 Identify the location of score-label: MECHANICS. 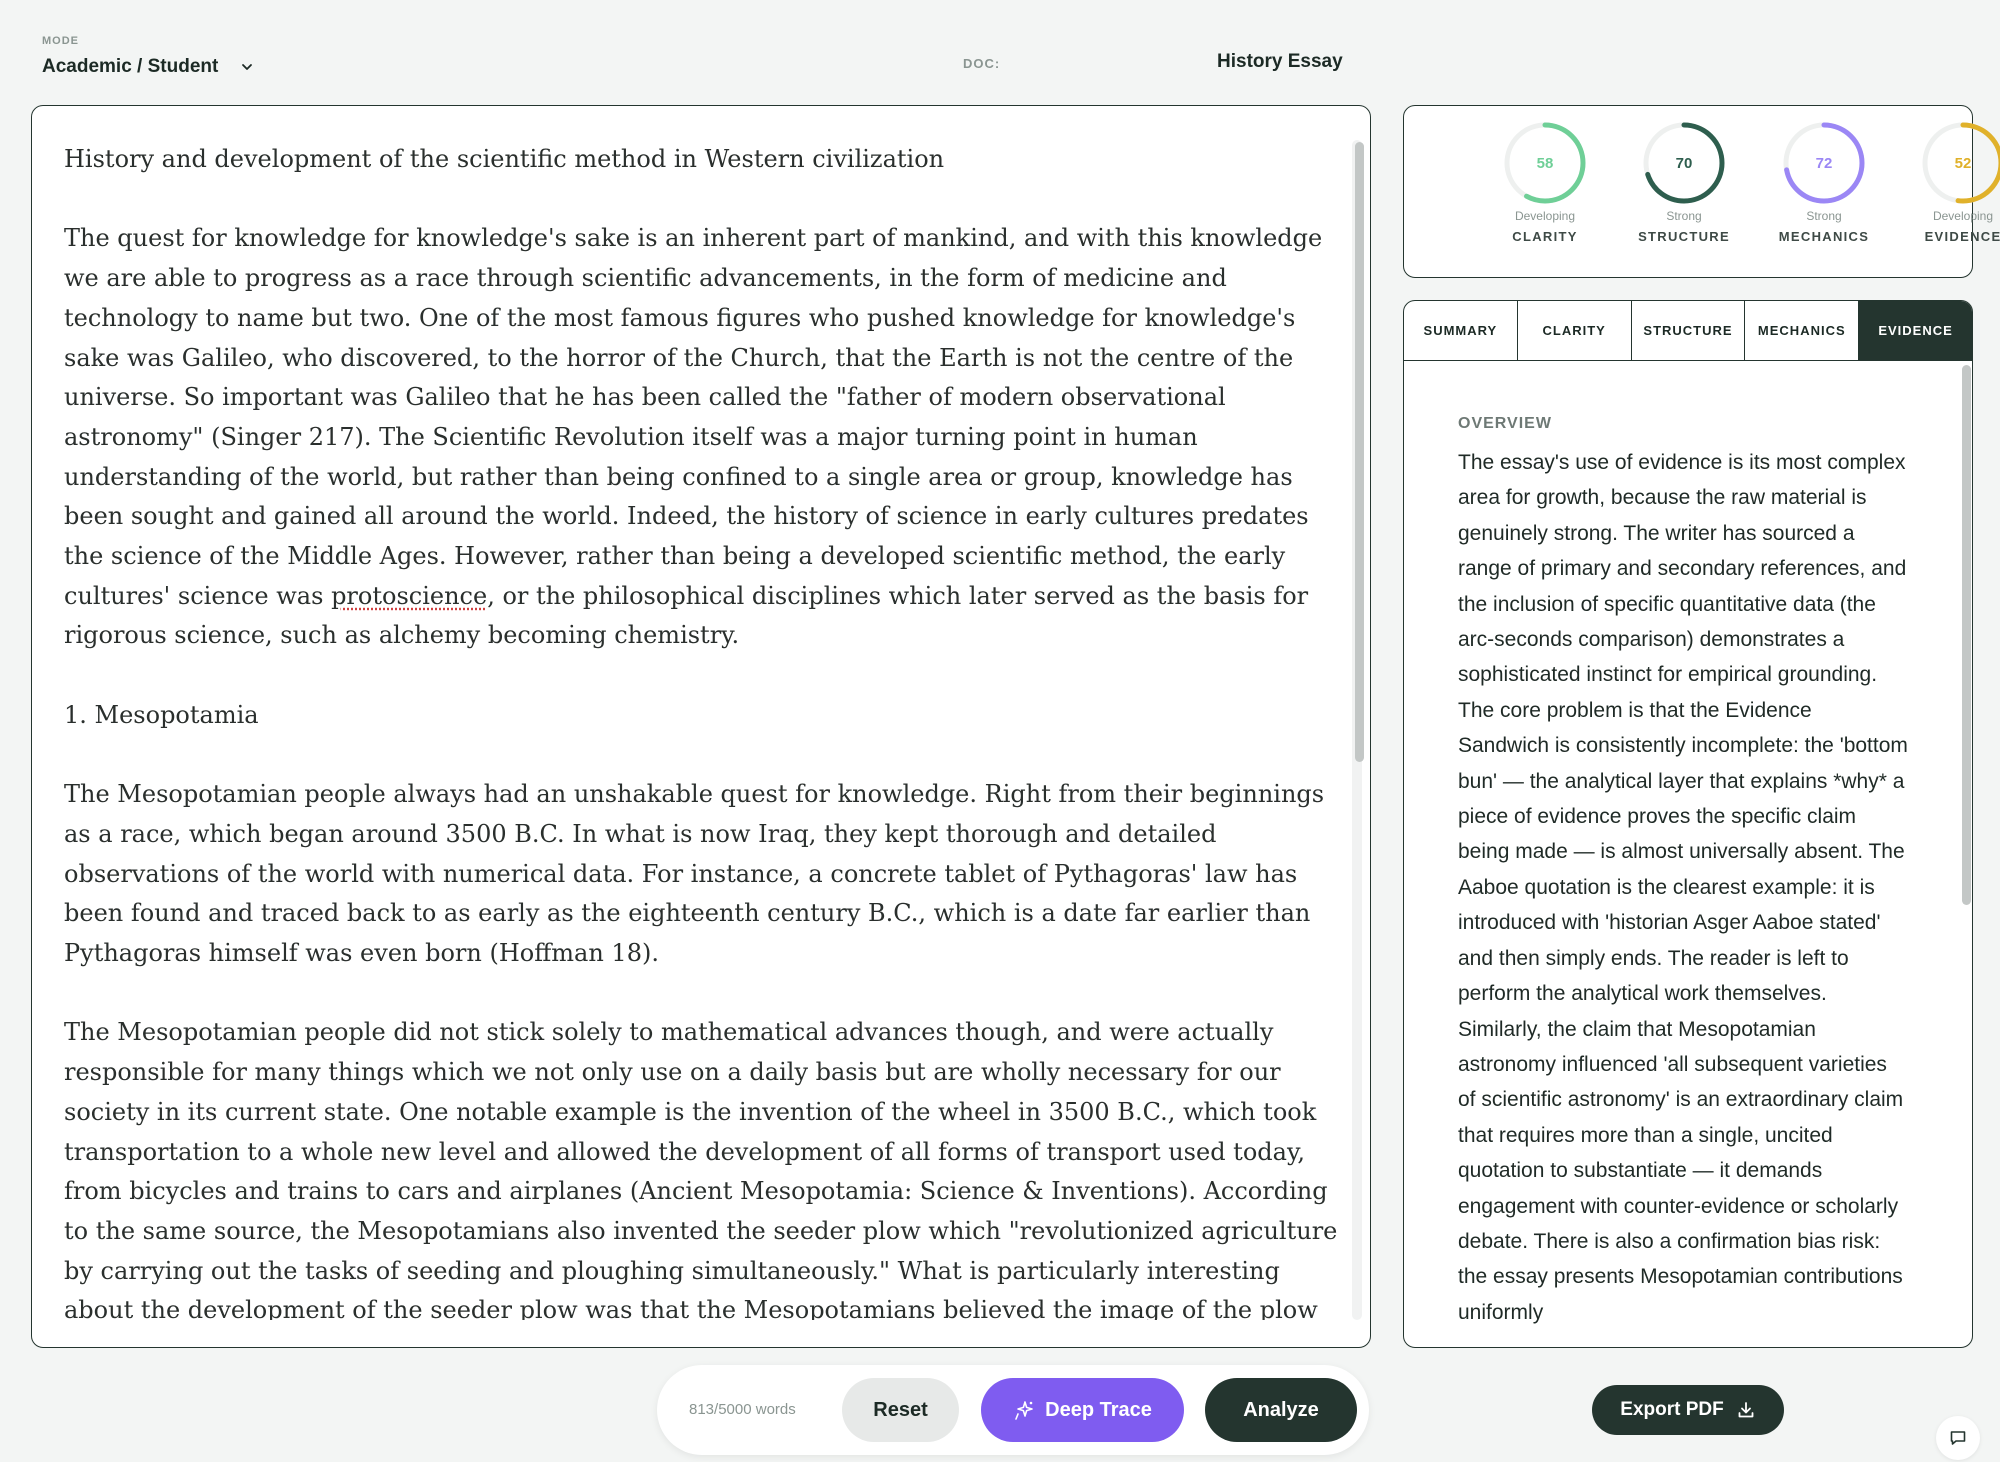
(1824, 236).